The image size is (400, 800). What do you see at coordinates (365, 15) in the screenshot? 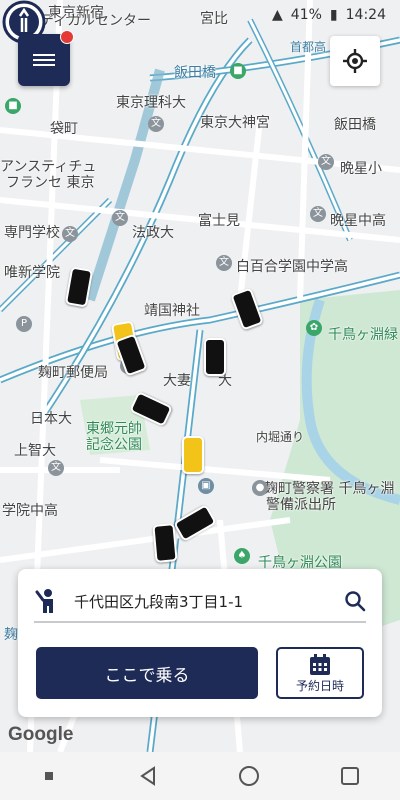
I see `clock: 14:24` at bounding box center [365, 15].